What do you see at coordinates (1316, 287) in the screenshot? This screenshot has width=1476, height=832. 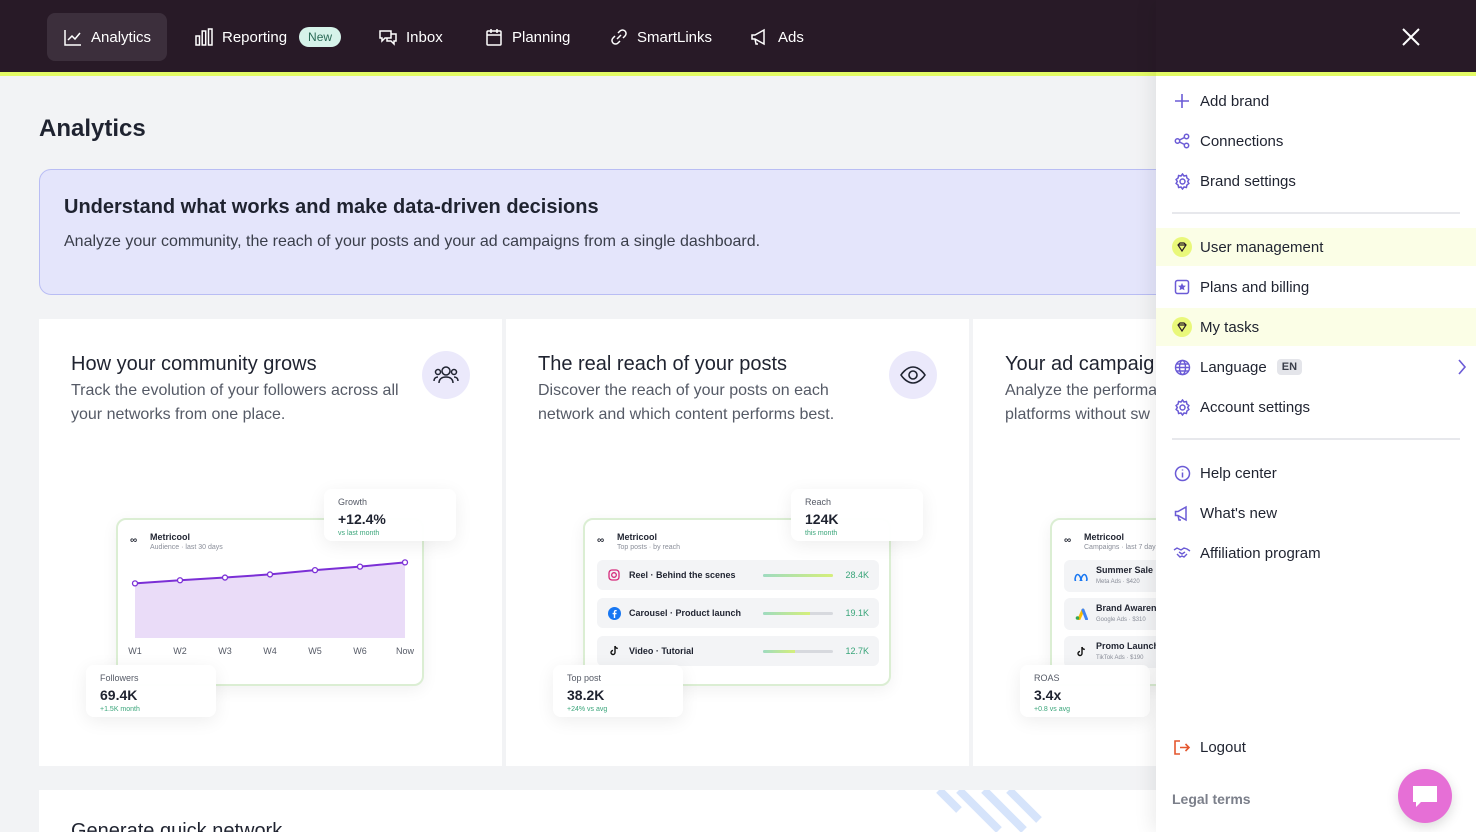 I see `menu-plans-billing: Plans and billing` at bounding box center [1316, 287].